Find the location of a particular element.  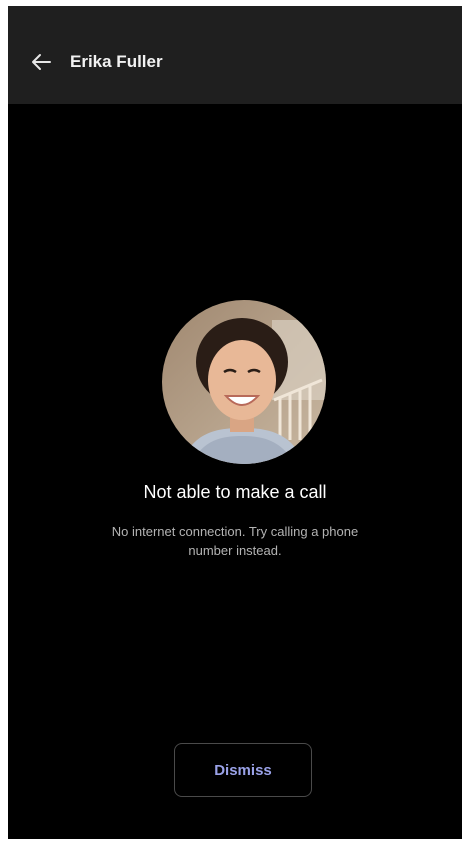

call-error-title: Not able to make a call is located at coordinates (235, 492).